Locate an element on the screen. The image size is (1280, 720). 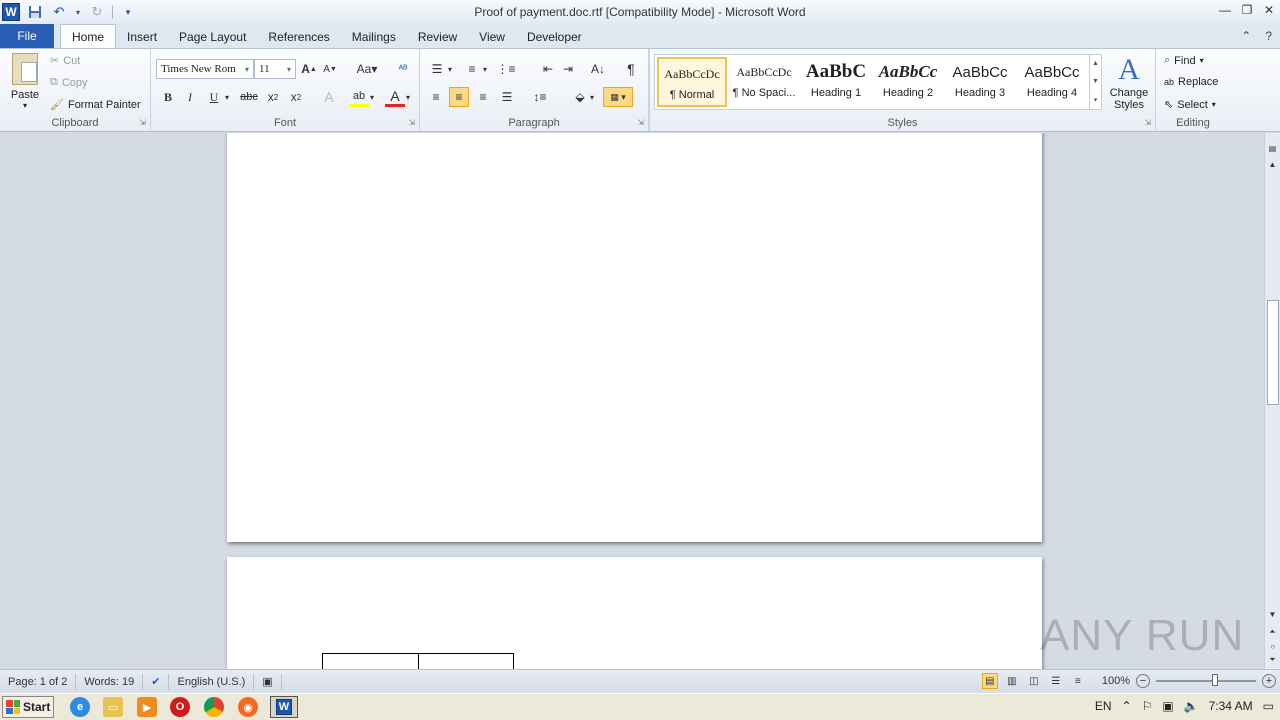
tab-page-layout: Page Layout is located at coordinates (212, 37).